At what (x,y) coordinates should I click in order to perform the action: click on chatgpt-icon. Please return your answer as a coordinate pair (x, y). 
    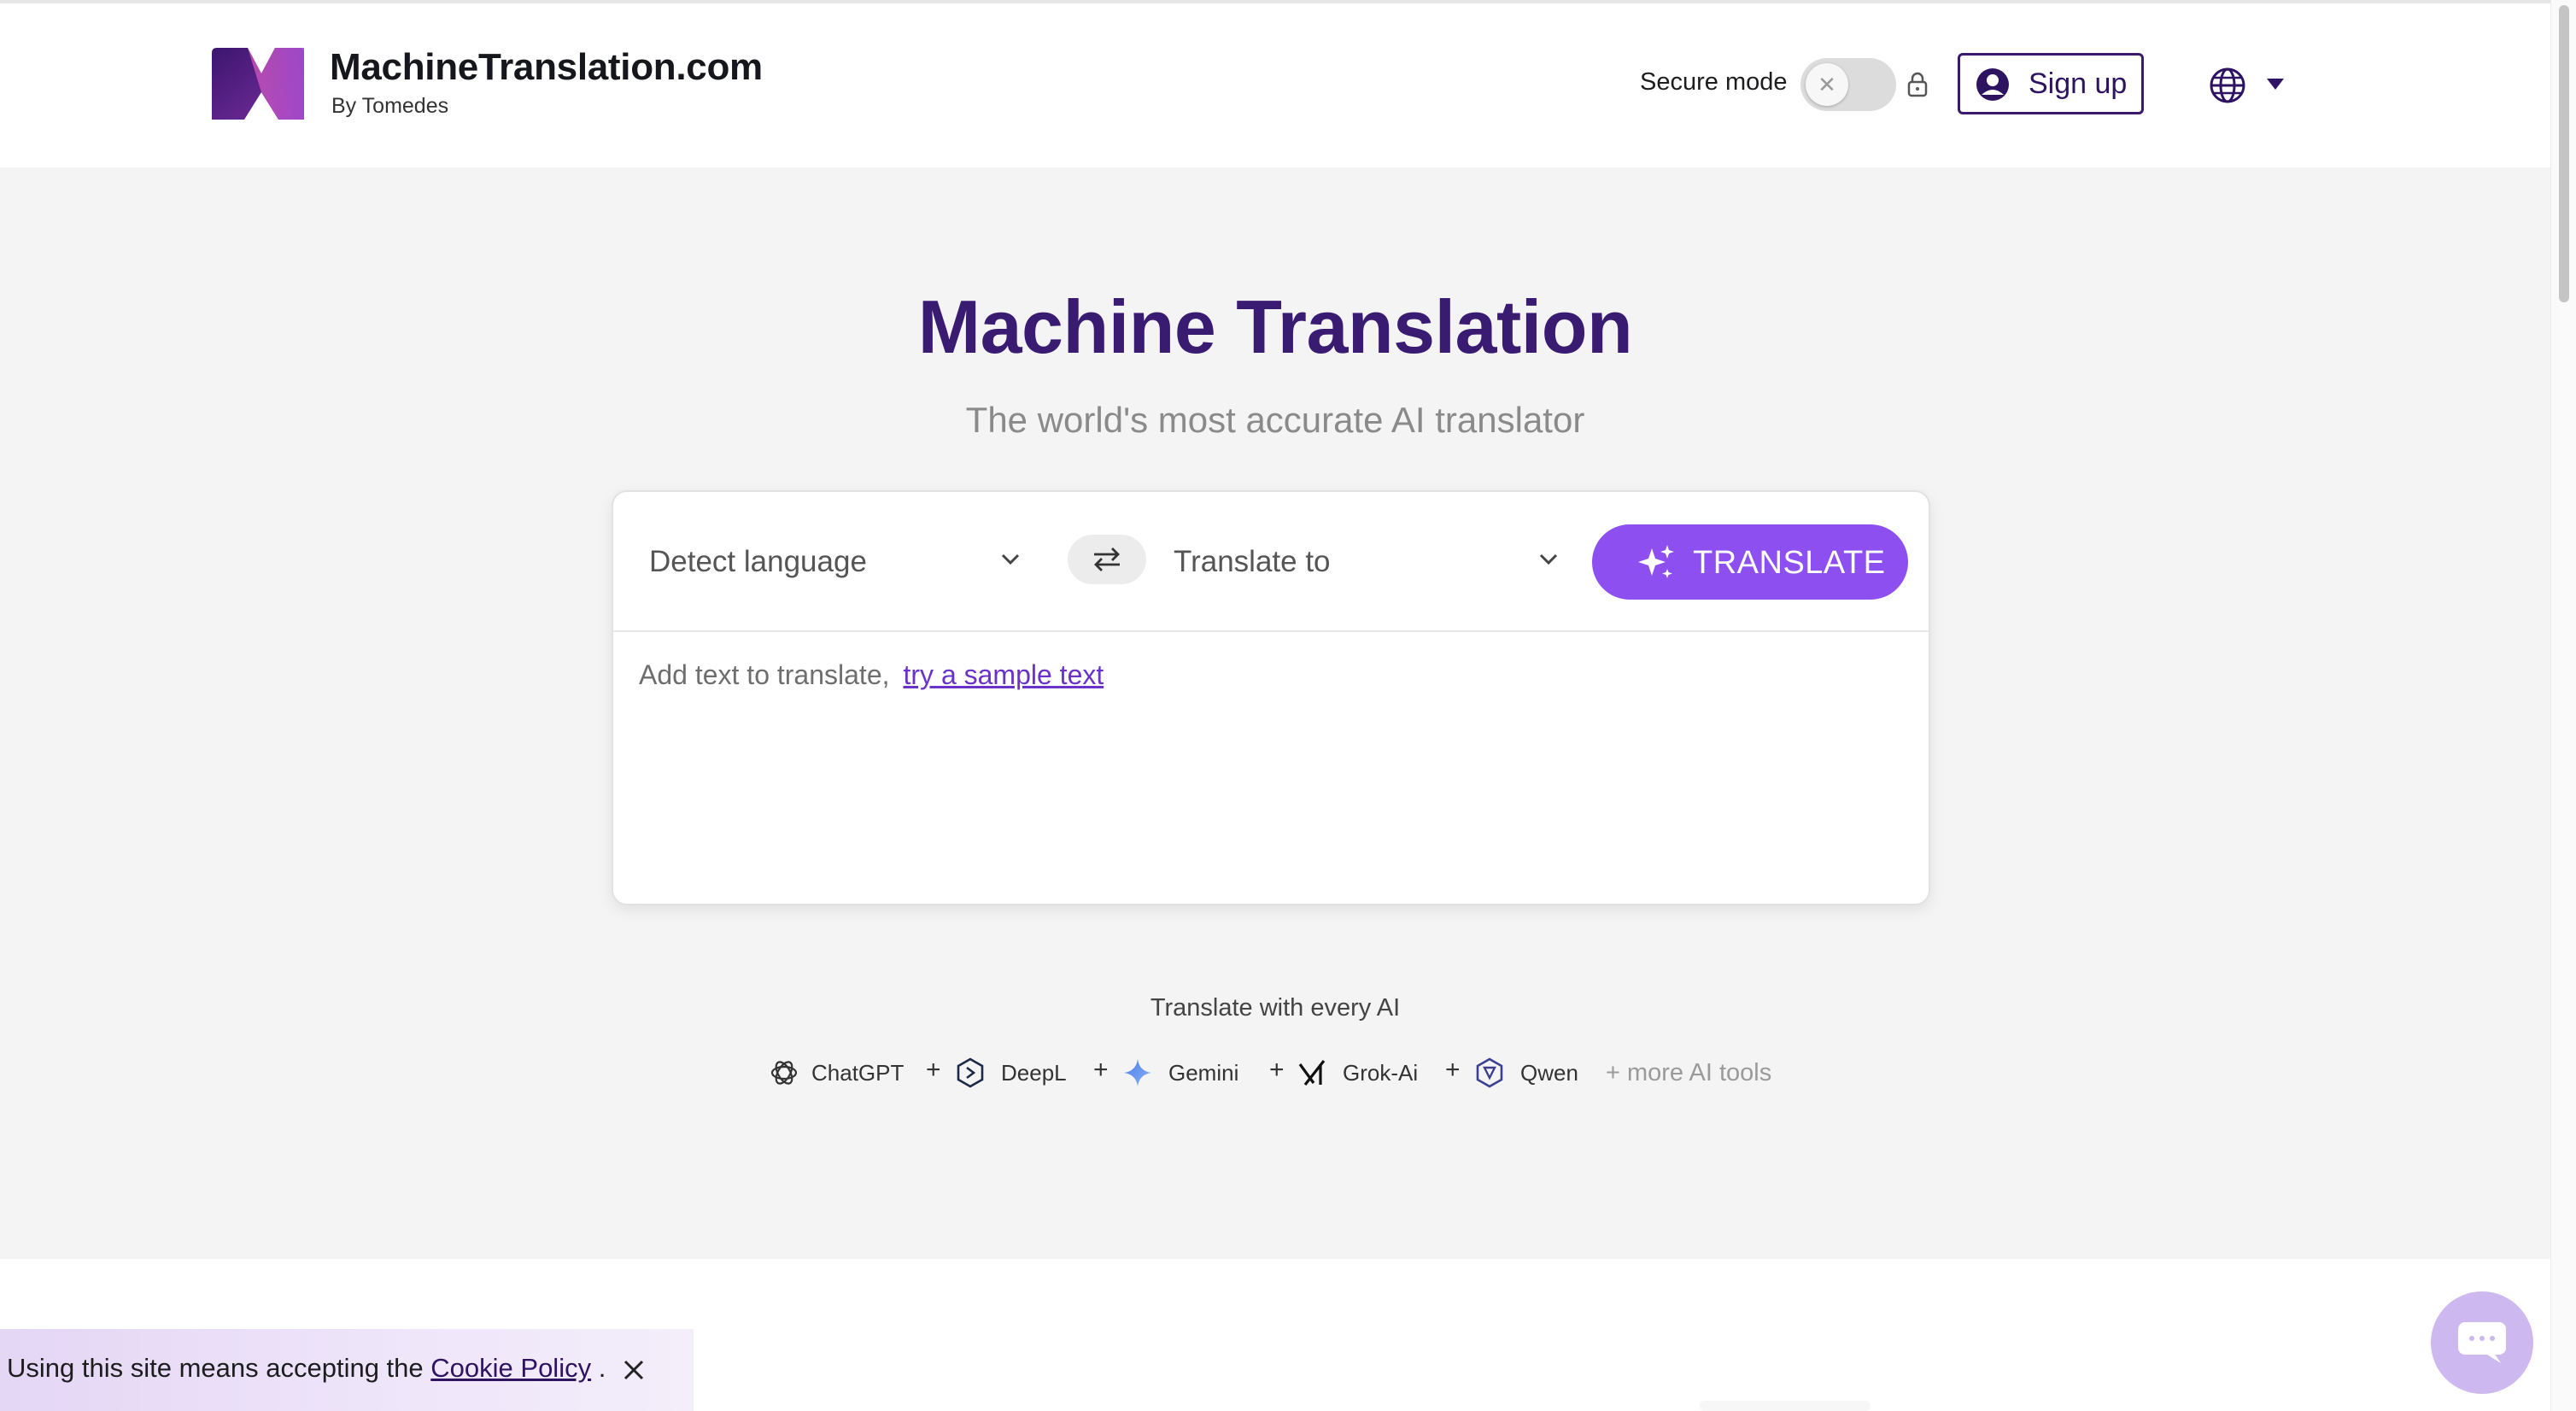
    Looking at the image, I should click on (784, 1073).